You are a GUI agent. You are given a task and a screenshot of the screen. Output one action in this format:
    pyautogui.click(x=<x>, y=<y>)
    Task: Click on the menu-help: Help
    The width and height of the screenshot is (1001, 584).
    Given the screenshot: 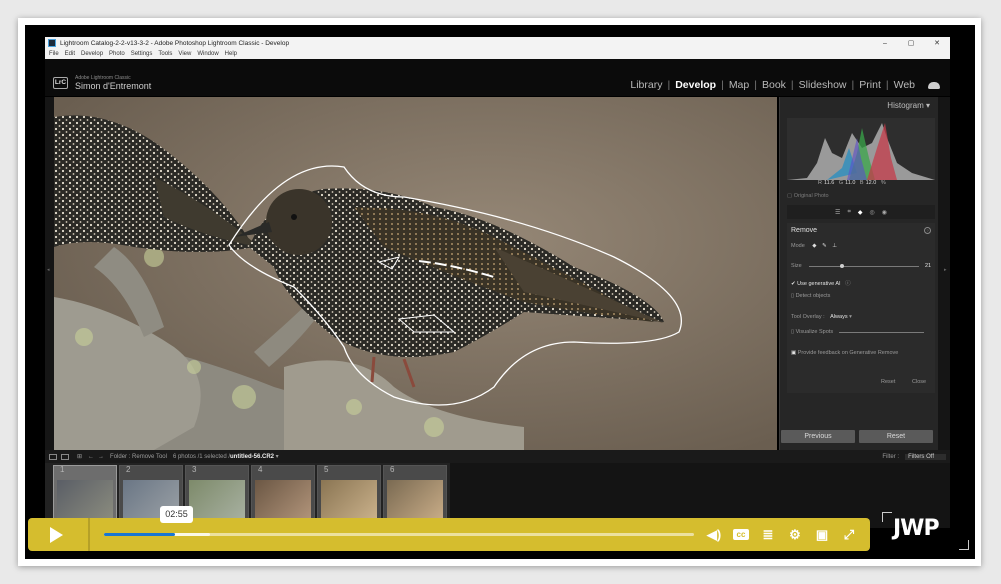 What is the action you would take?
    pyautogui.click(x=231, y=54)
    